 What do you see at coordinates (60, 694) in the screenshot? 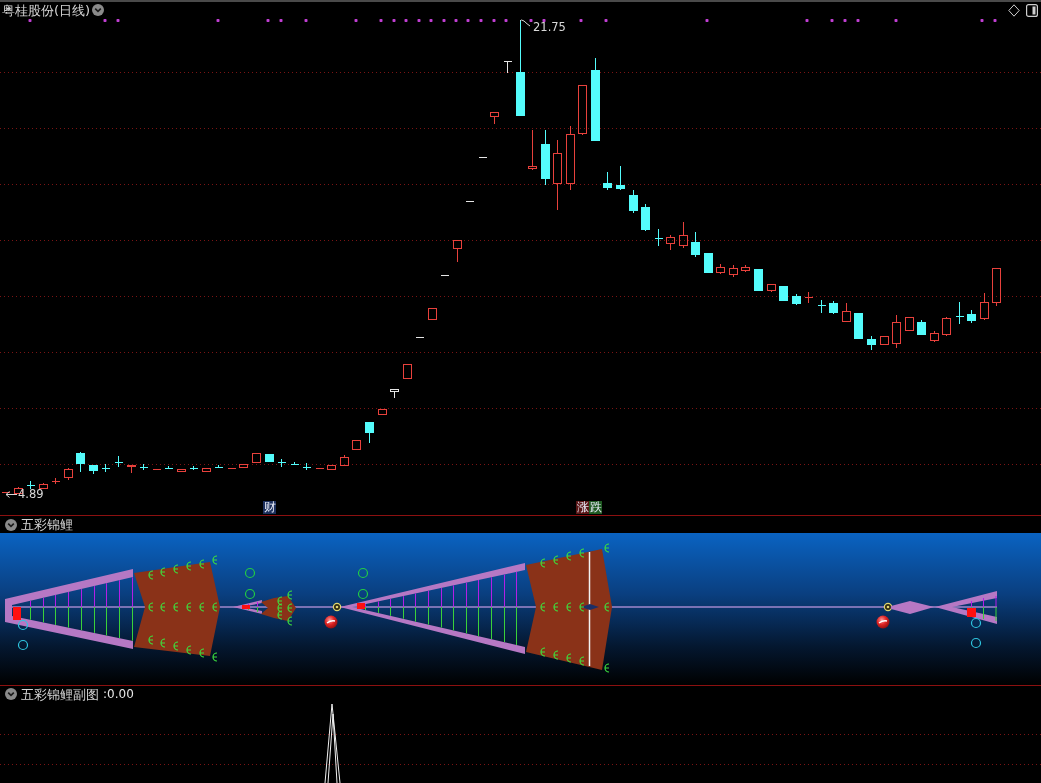
I see `sub-chart-title: 五彩锦鲤副图` at bounding box center [60, 694].